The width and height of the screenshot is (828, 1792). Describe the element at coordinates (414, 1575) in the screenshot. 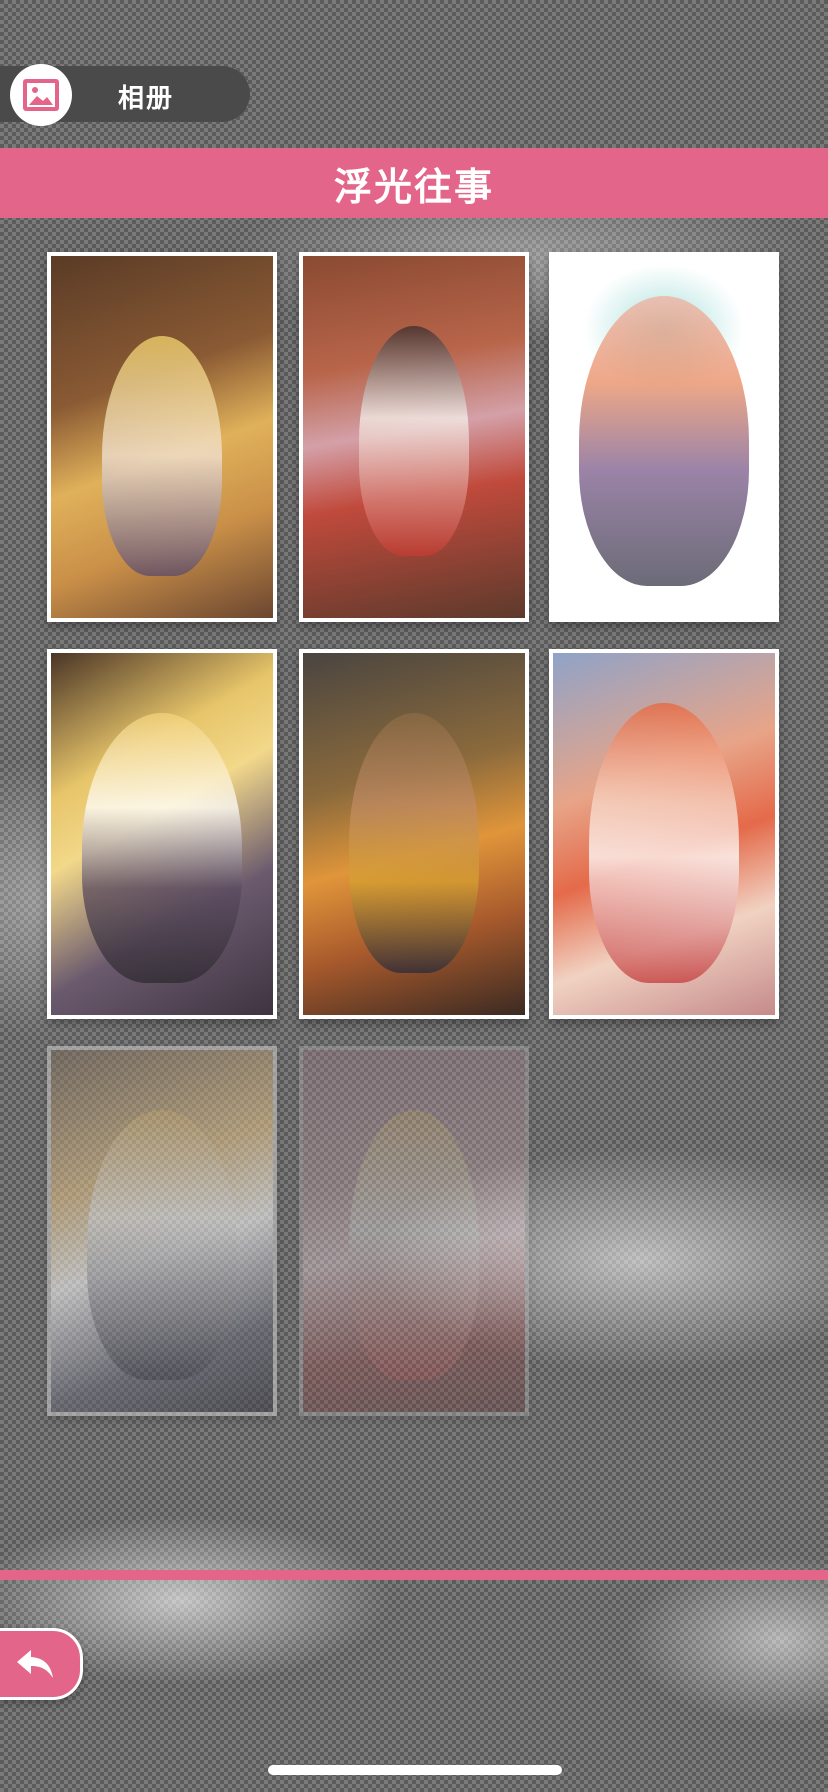

I see `bottom-divider` at that location.